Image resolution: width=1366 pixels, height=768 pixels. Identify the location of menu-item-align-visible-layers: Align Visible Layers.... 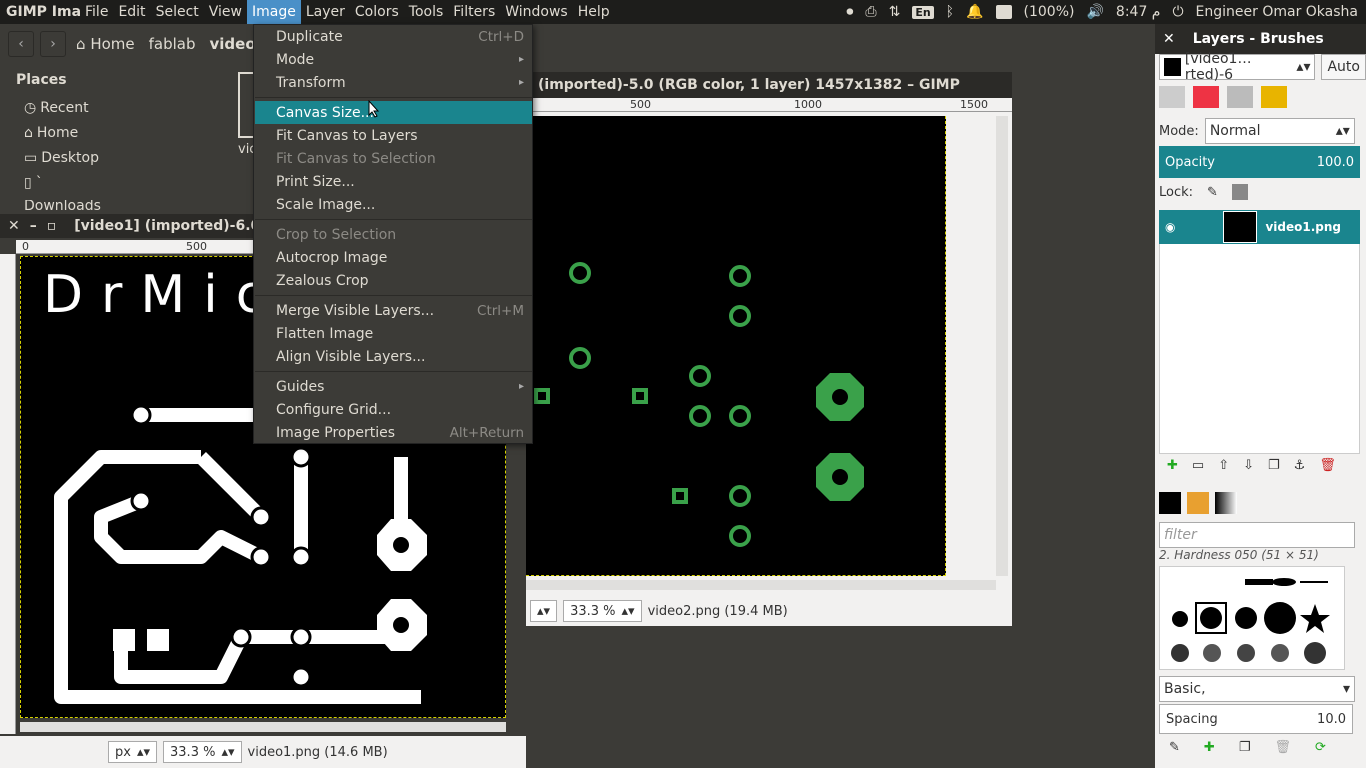
(393, 356).